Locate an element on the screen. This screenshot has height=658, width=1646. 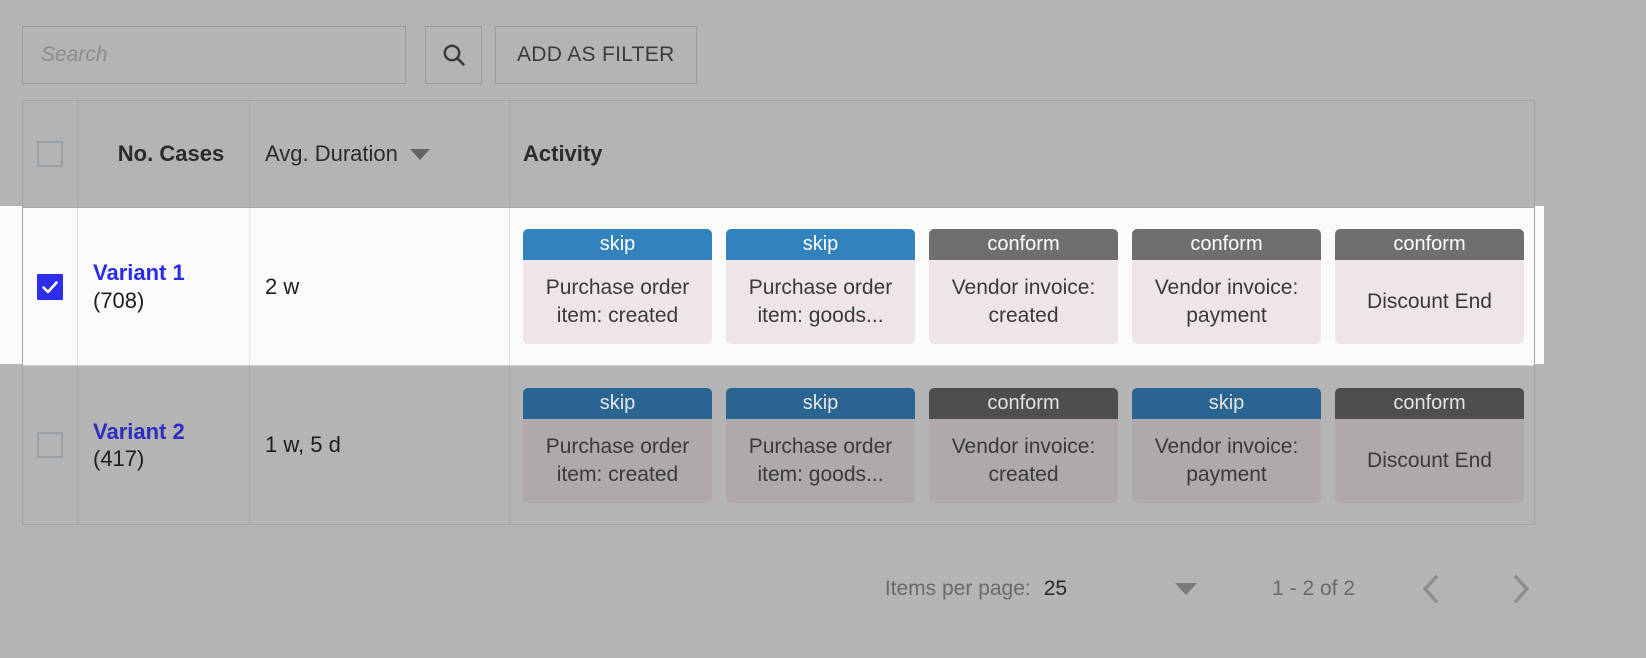
variant-case-count: (708) is located at coordinates (119, 300).